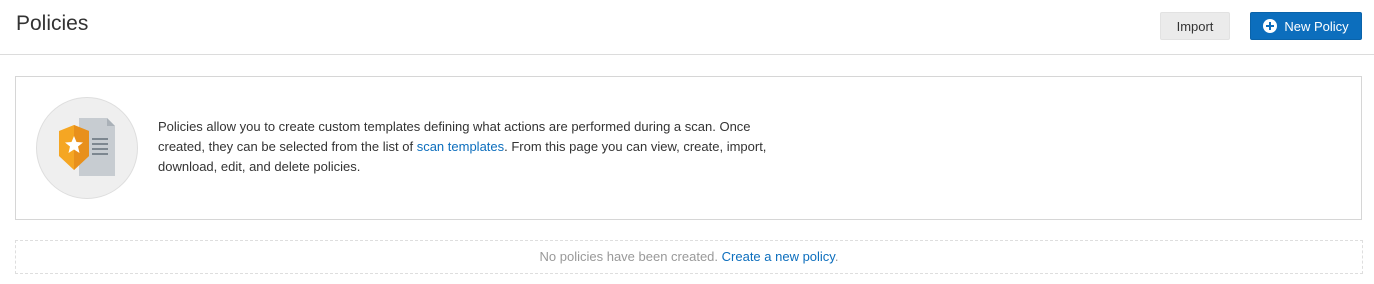 The image size is (1374, 284). I want to click on empty-state-message: No policies have been created., so click(630, 256).